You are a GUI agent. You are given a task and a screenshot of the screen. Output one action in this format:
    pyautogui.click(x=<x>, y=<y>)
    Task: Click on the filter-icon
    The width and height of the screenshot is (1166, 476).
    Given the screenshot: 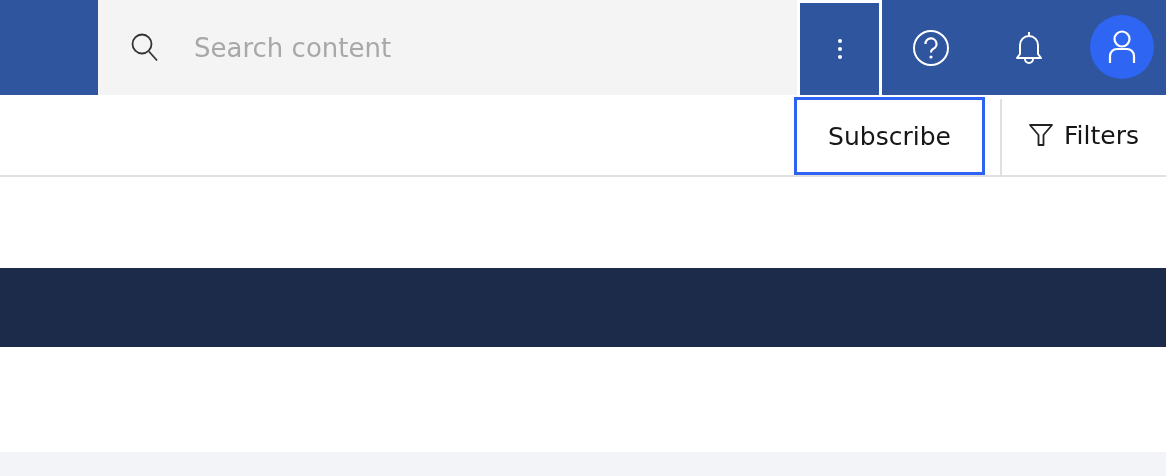 What is the action you would take?
    pyautogui.click(x=1041, y=135)
    